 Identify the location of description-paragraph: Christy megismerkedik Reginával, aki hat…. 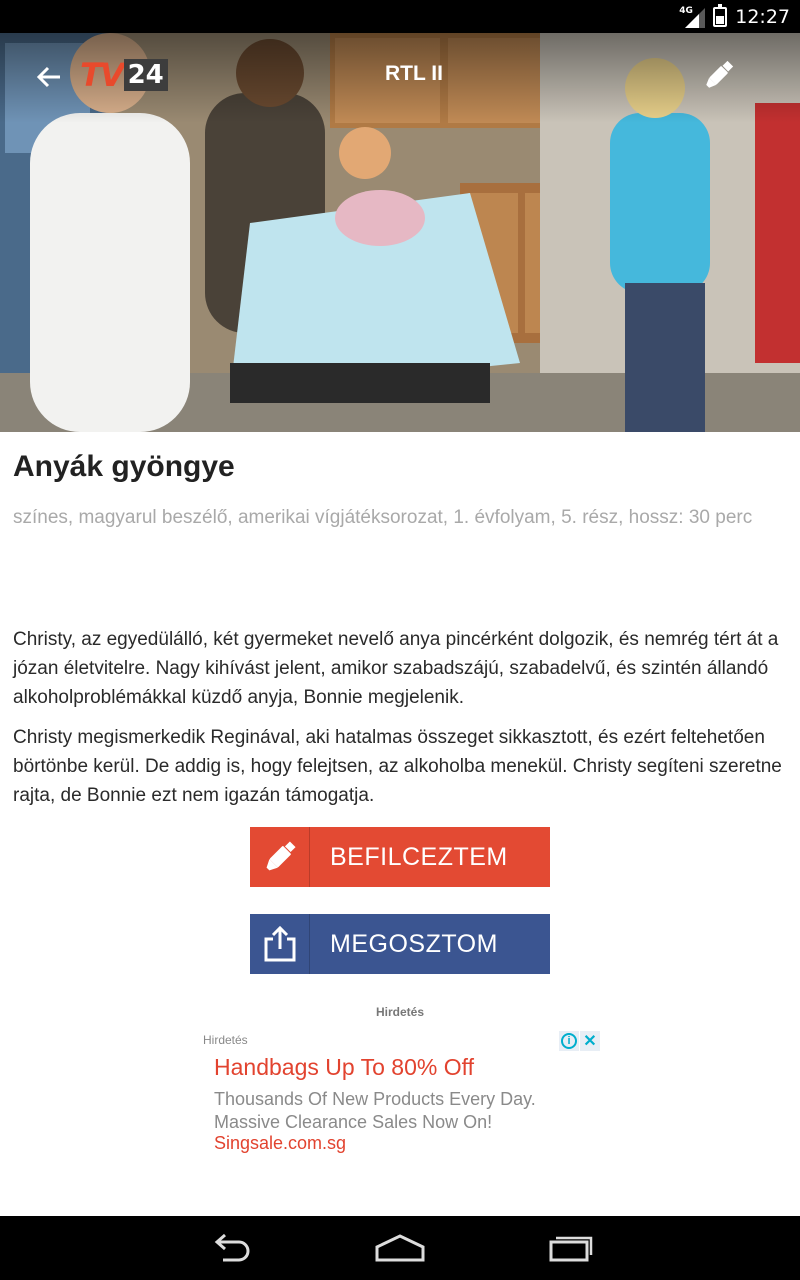
(397, 766).